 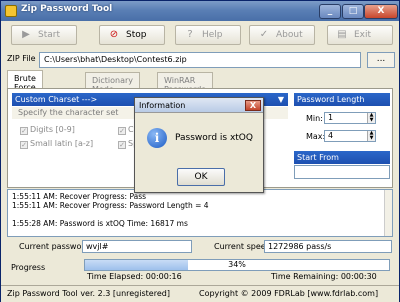 I want to click on password-length-header: Password Length, so click(x=342, y=99).